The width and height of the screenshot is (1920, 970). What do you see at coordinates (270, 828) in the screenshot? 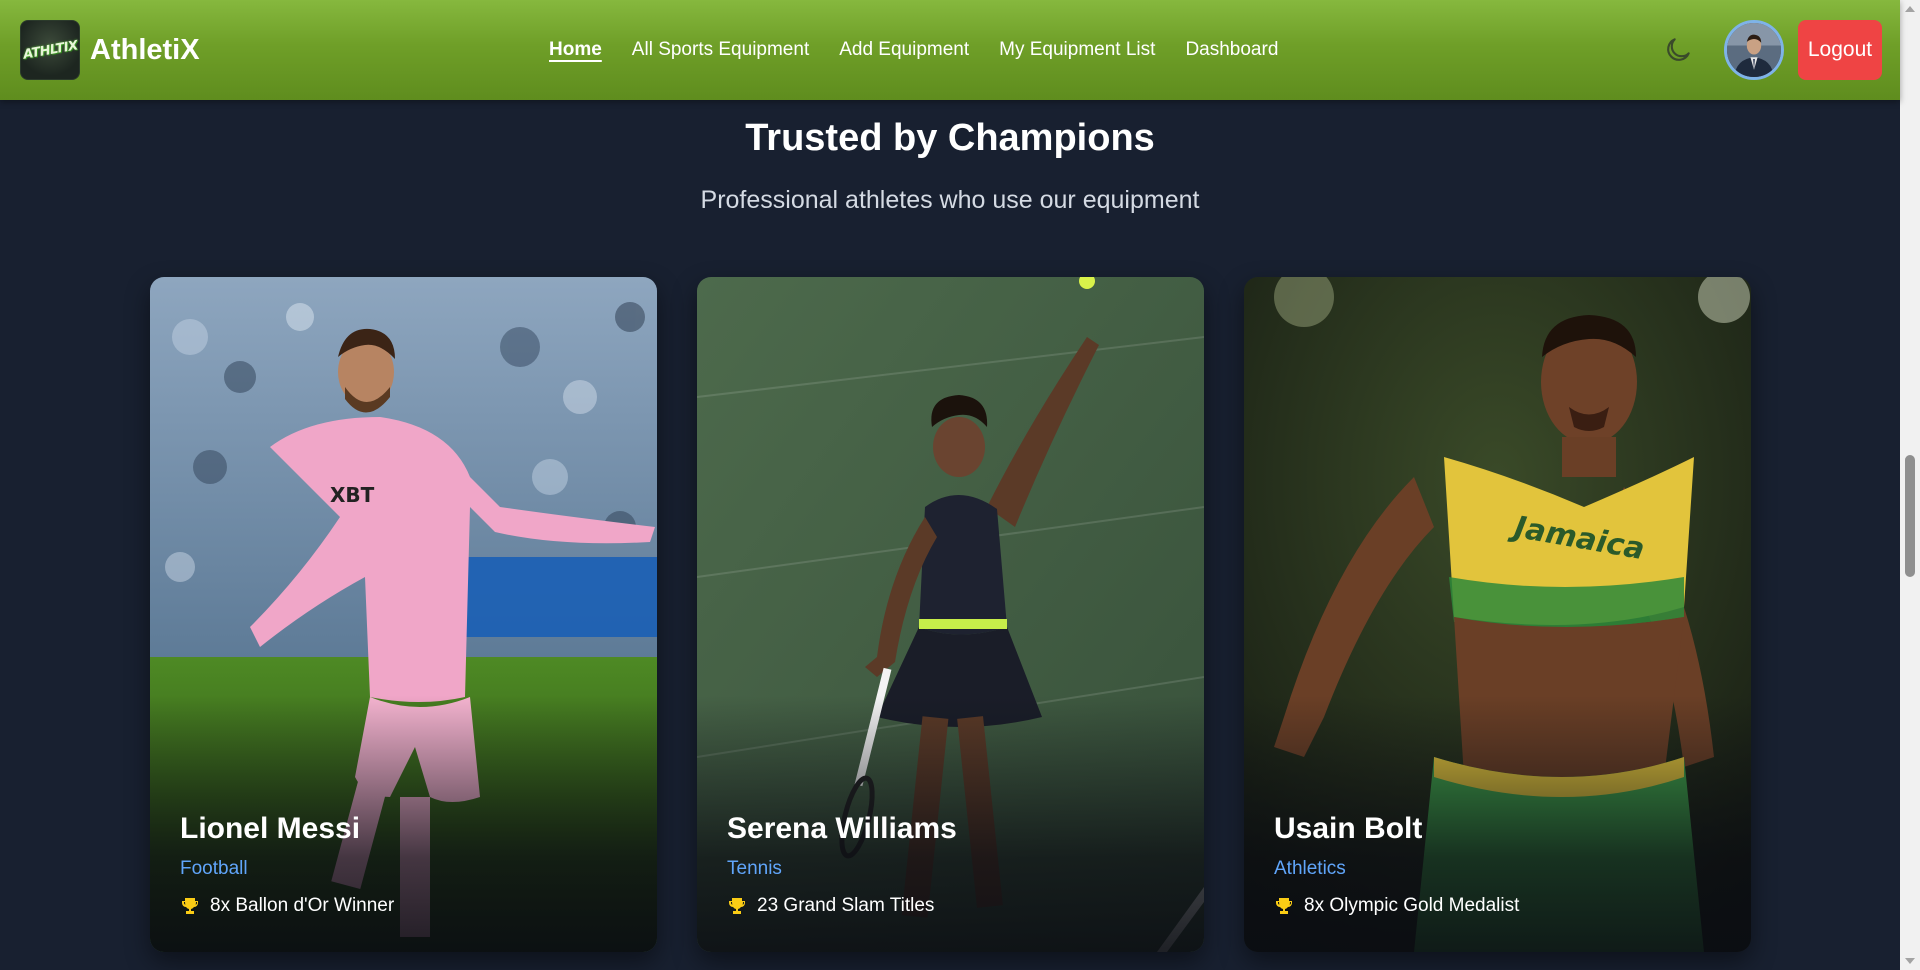
I see `athlete-name: Lionel Messi` at bounding box center [270, 828].